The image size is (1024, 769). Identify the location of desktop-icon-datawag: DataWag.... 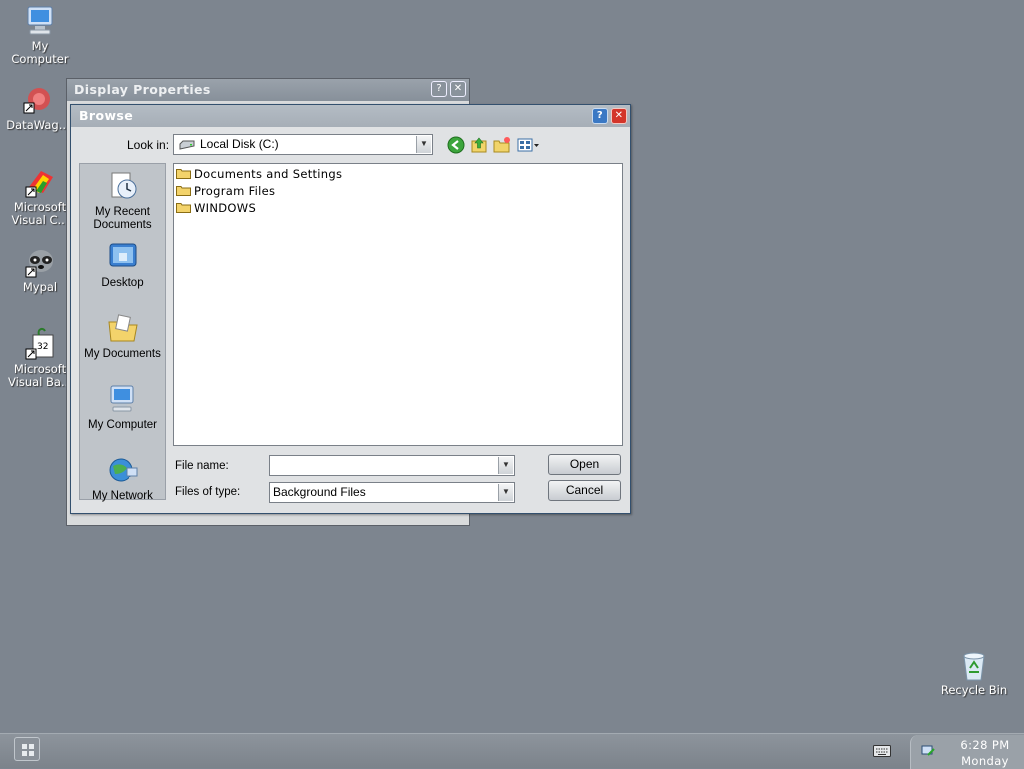
(38, 108).